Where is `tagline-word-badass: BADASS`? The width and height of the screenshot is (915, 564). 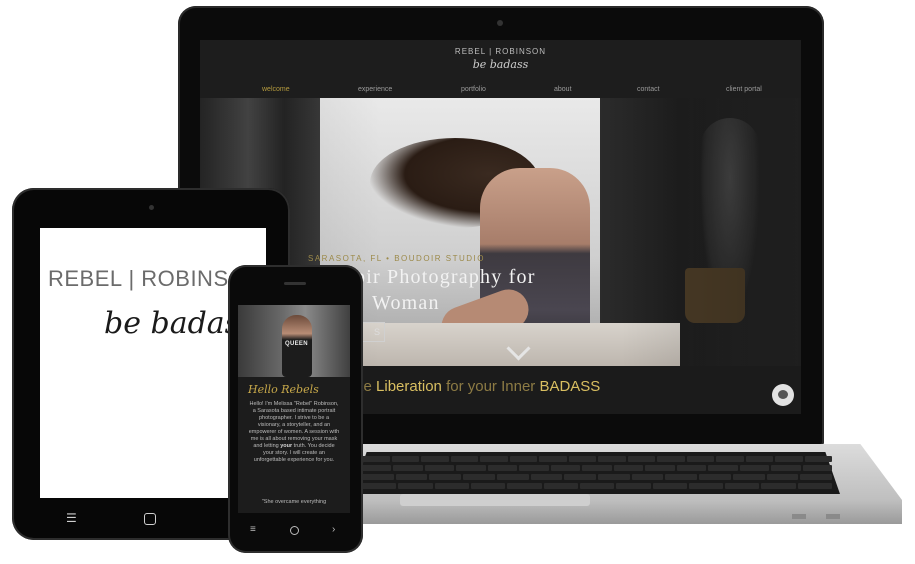 tagline-word-badass: BADASS is located at coordinates (570, 386).